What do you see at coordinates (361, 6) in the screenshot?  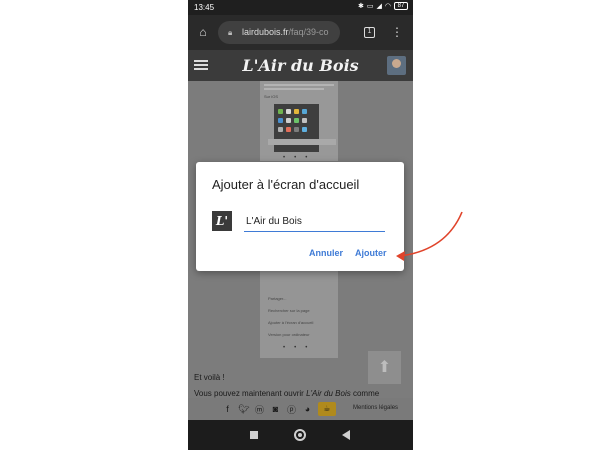 I see `bluetooth-icon: ✱` at bounding box center [361, 6].